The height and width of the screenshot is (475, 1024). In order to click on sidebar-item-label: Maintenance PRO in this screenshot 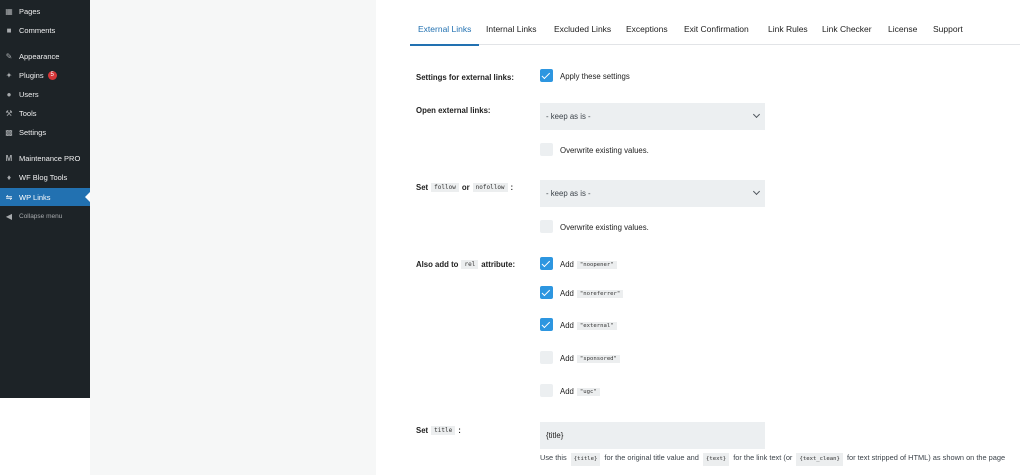, I will do `click(50, 158)`.